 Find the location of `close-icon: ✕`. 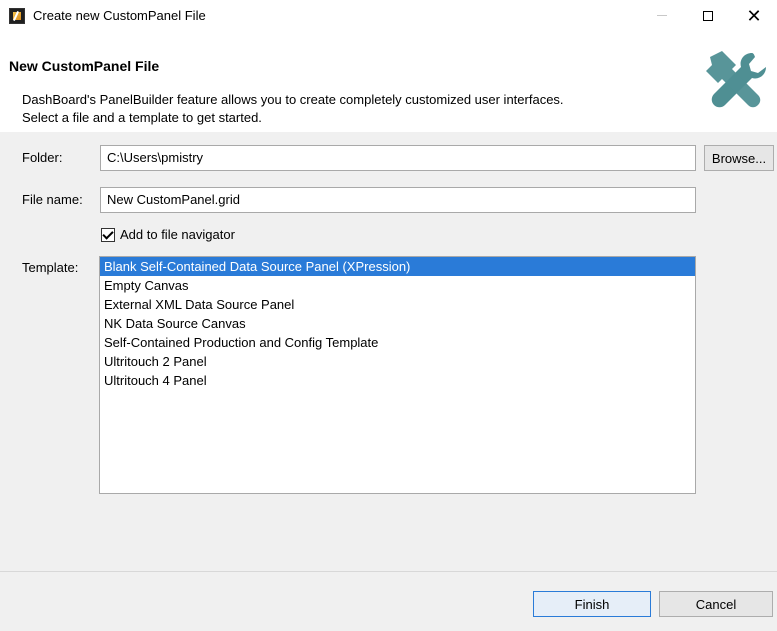

close-icon: ✕ is located at coordinates (754, 15).